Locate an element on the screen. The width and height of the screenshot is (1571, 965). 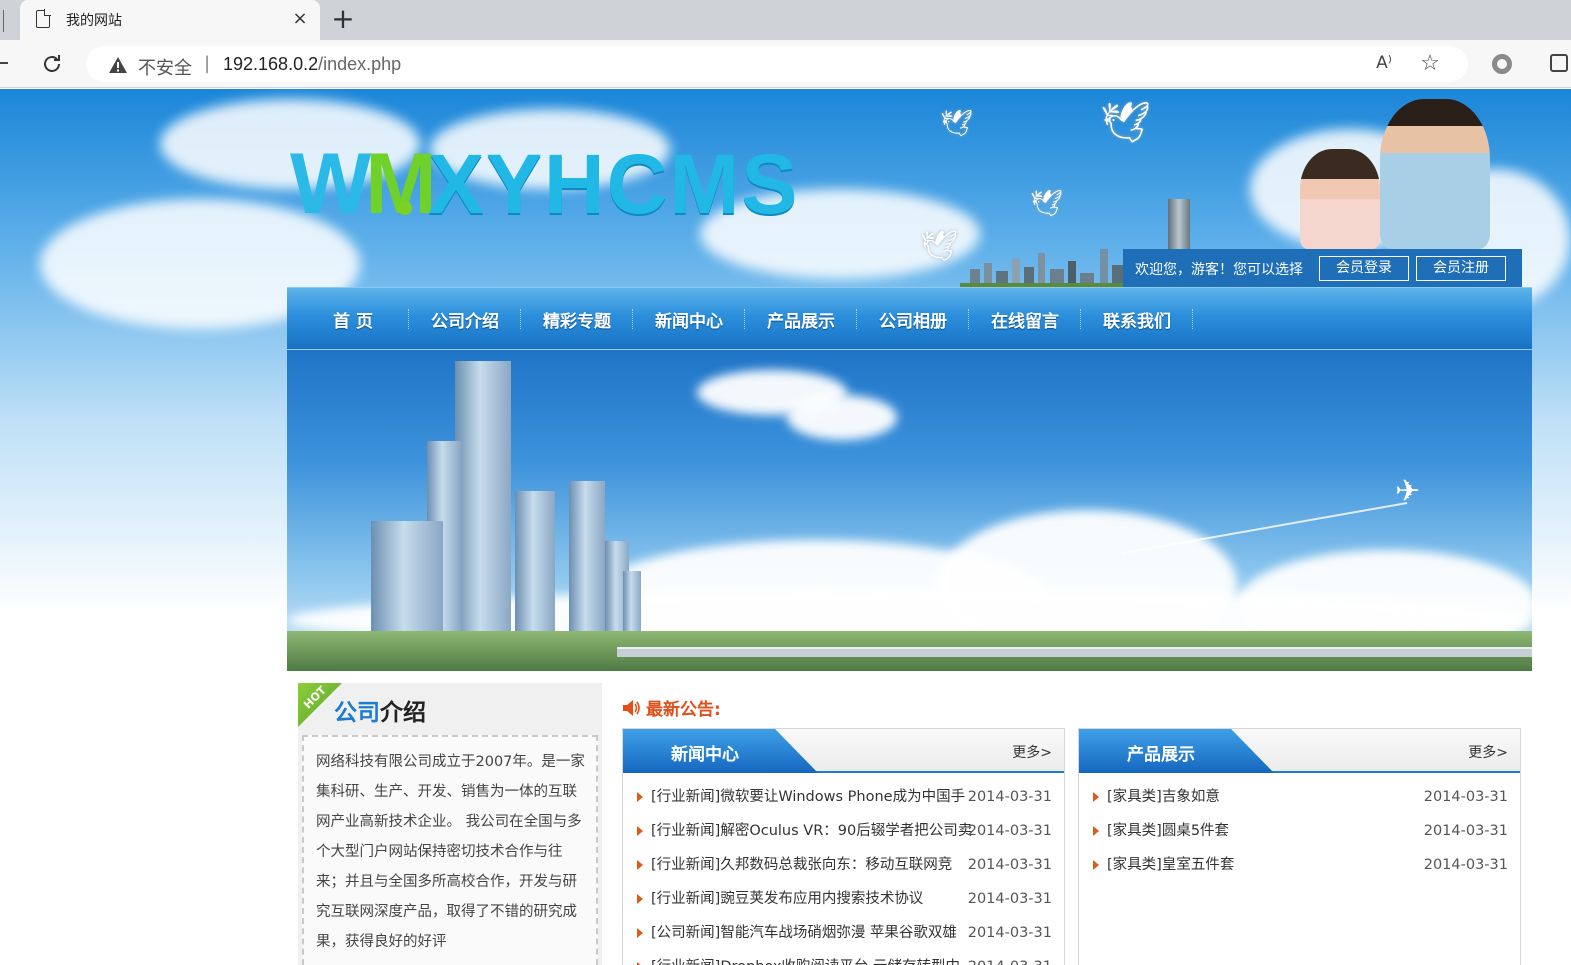
warning-icon is located at coordinates (118, 65).